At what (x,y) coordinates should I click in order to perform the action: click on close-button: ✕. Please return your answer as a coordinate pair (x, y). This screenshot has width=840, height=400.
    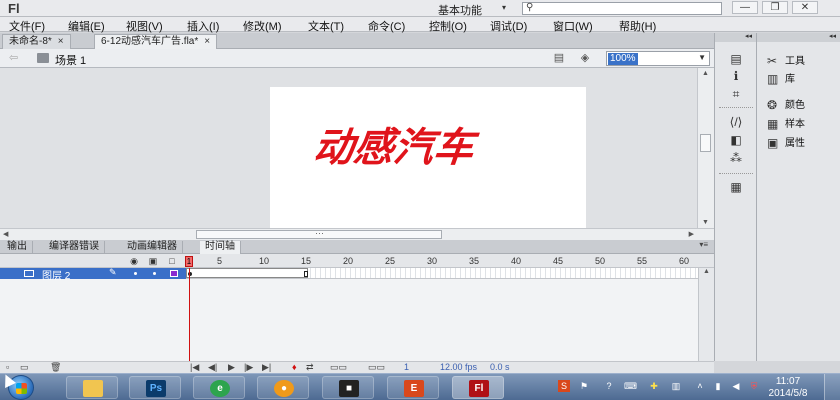
    Looking at the image, I should click on (805, 7).